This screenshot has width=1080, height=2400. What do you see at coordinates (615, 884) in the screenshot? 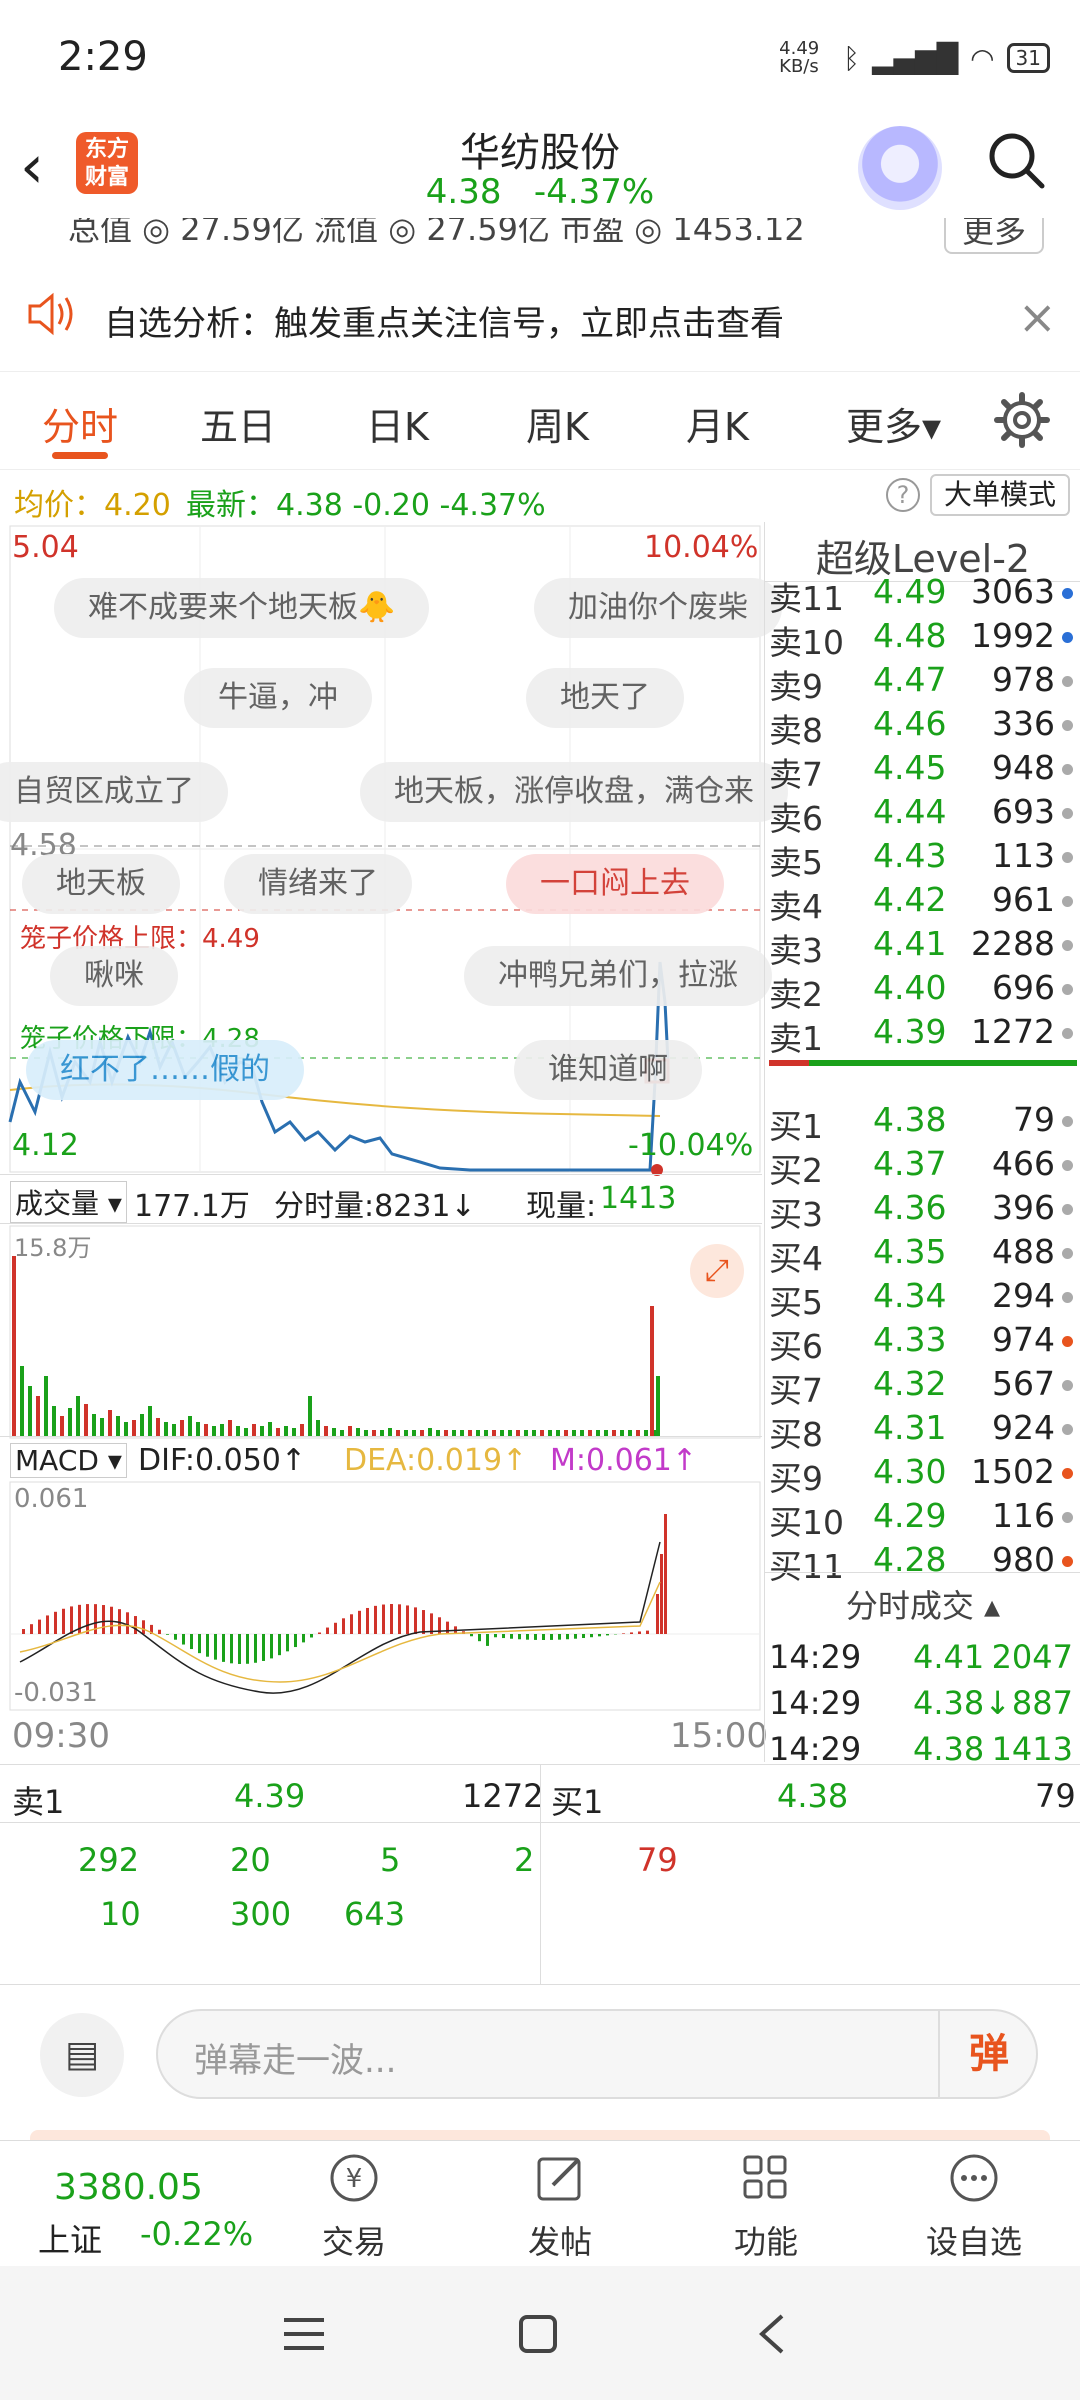
I see `danmu-bubble: 一口闷上去` at bounding box center [615, 884].